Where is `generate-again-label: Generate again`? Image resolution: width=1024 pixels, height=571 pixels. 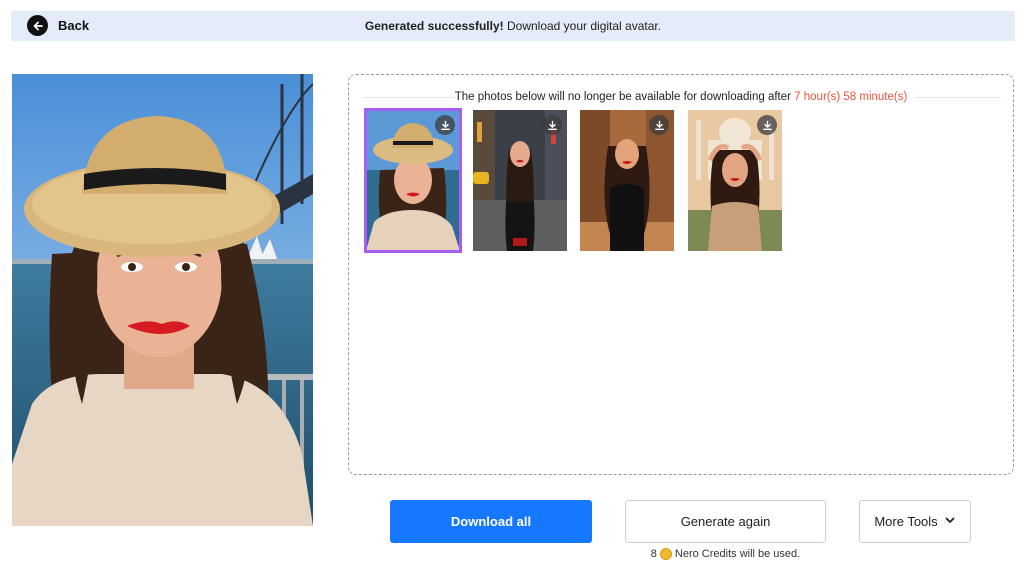 generate-again-label: Generate again is located at coordinates (725, 521).